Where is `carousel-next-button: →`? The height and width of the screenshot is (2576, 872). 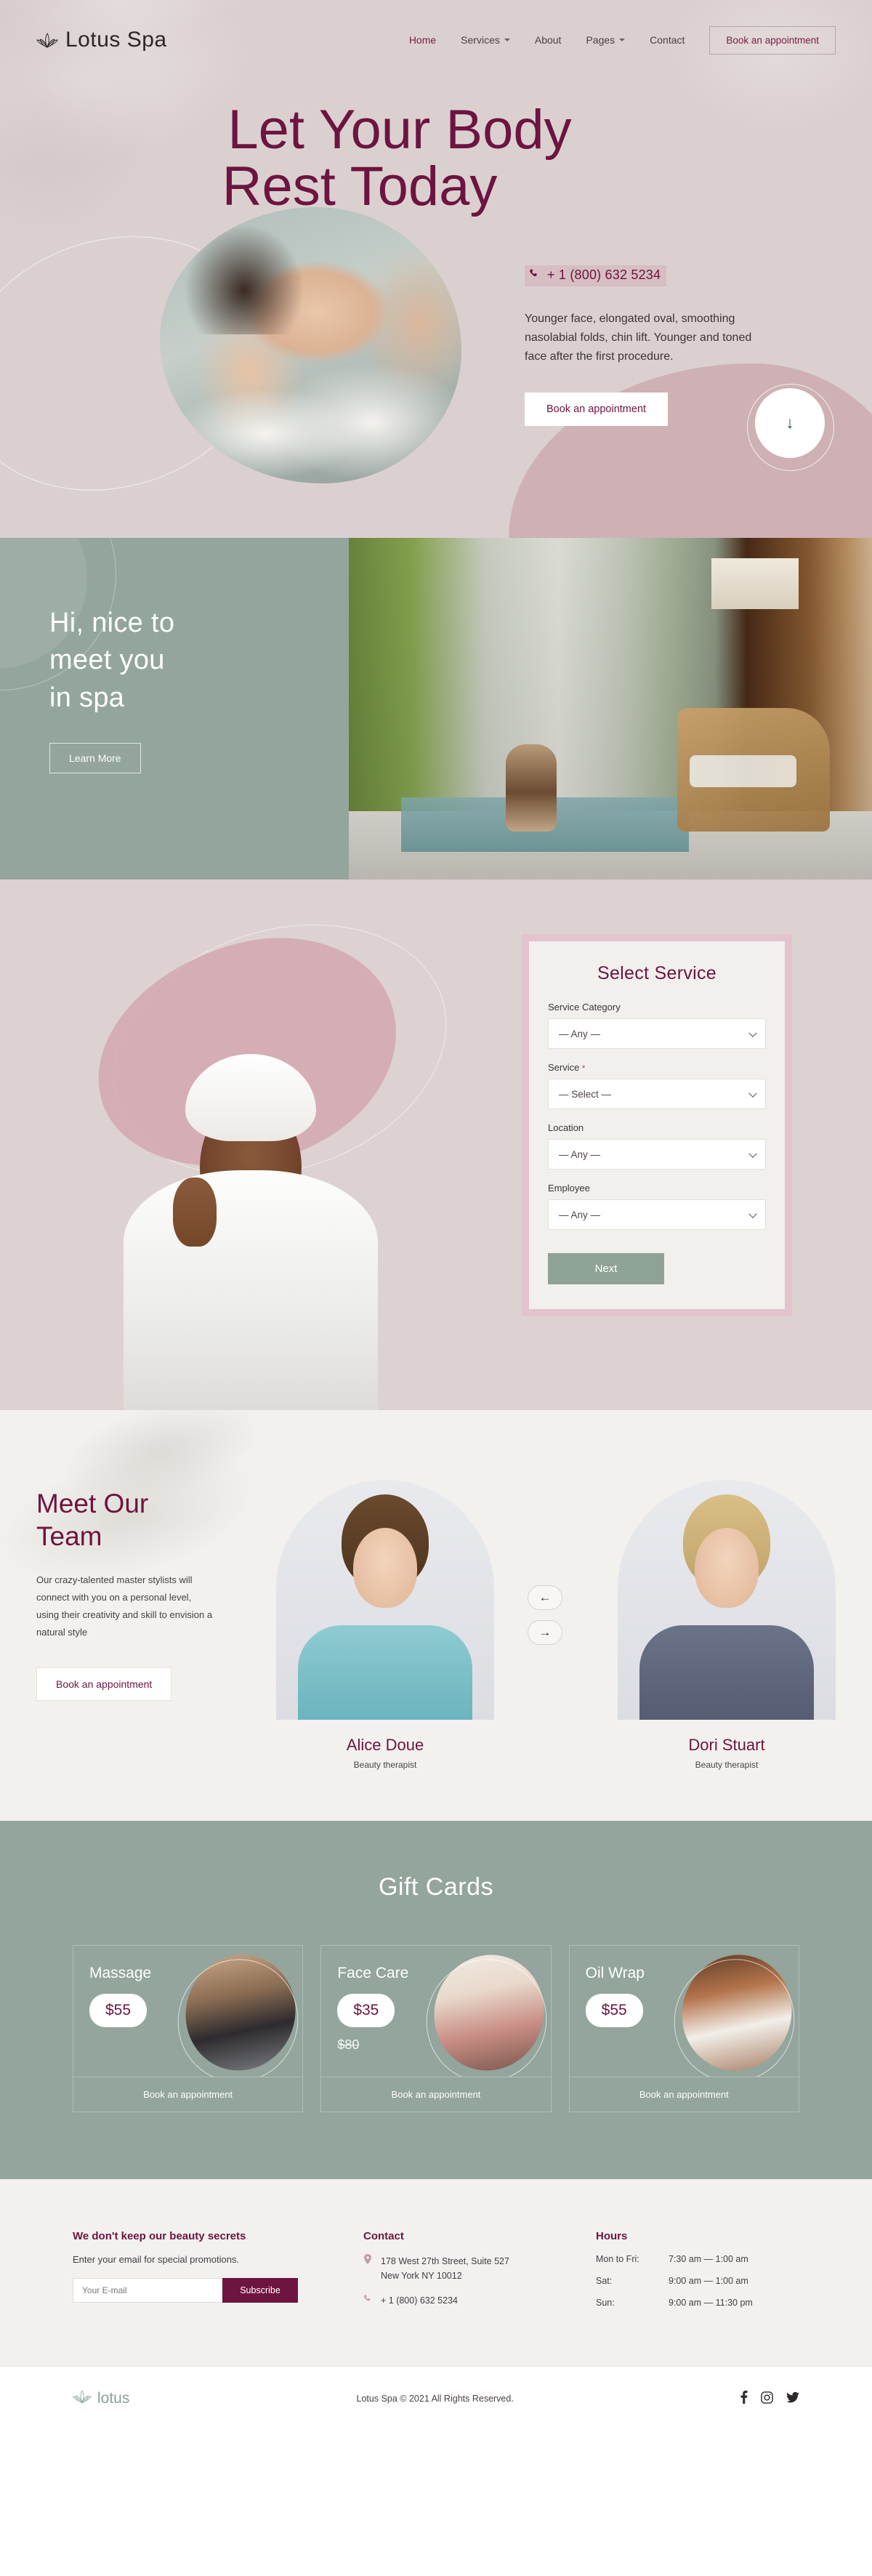
carousel-next-button: → is located at coordinates (545, 1632).